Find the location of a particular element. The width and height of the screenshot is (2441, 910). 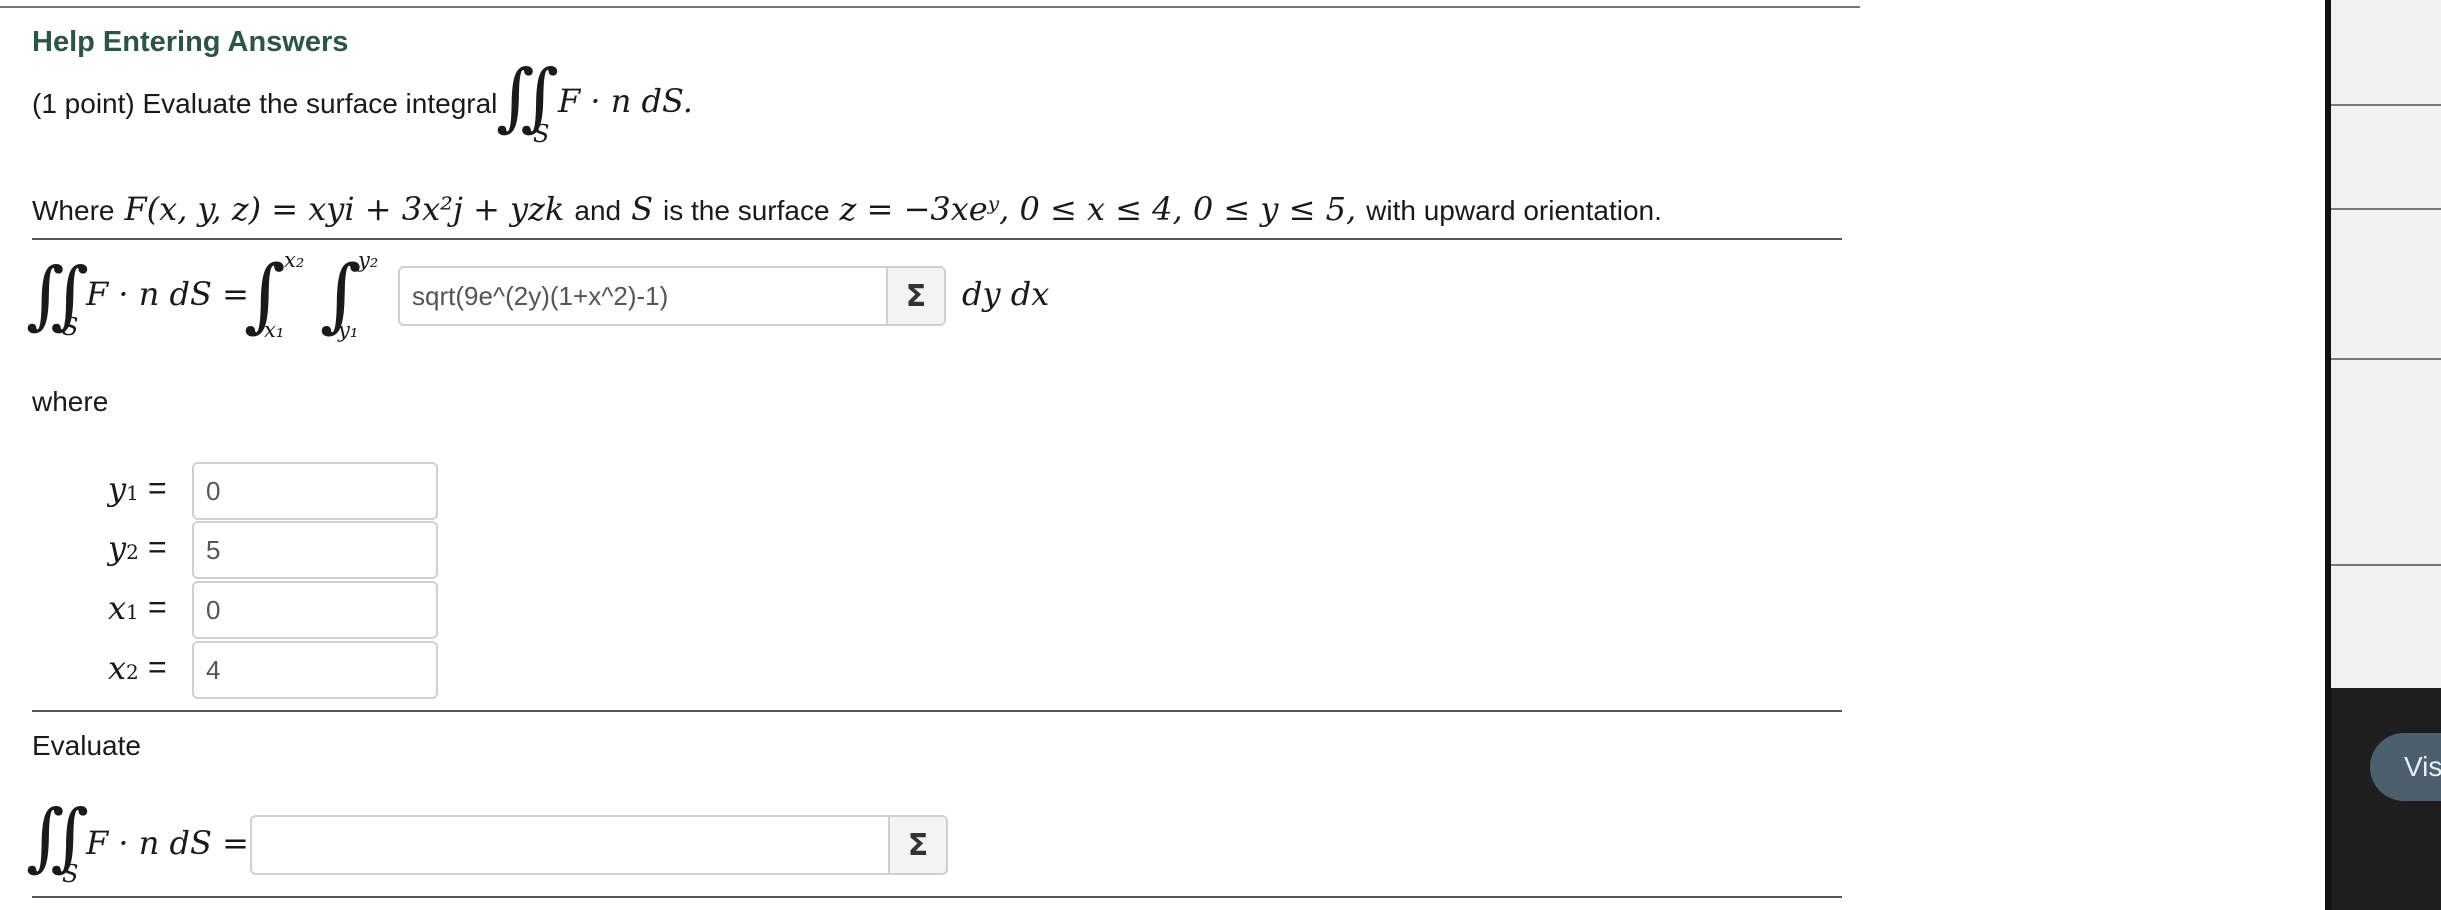

evaluate-integral-subscript: S is located at coordinates (70, 874).